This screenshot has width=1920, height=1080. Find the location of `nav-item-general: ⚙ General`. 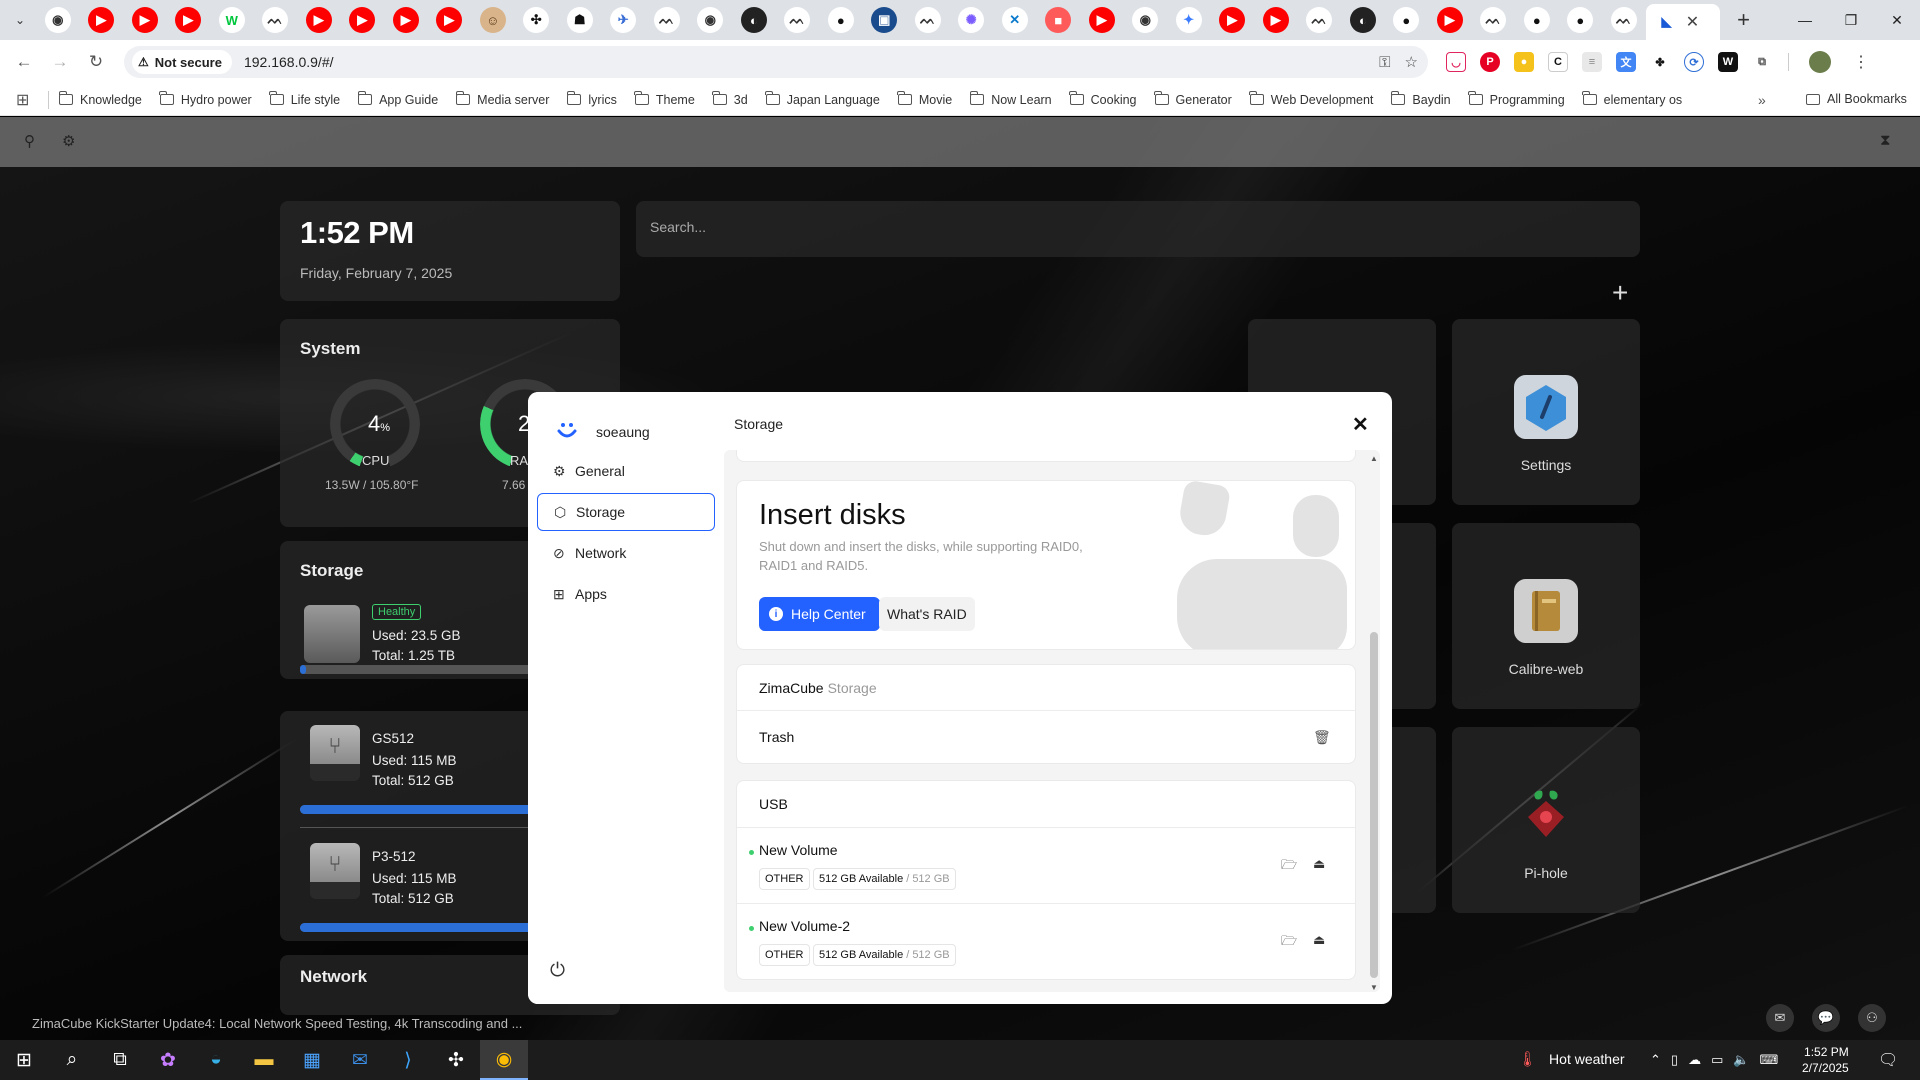

nav-item-general: ⚙ General is located at coordinates (626, 471).